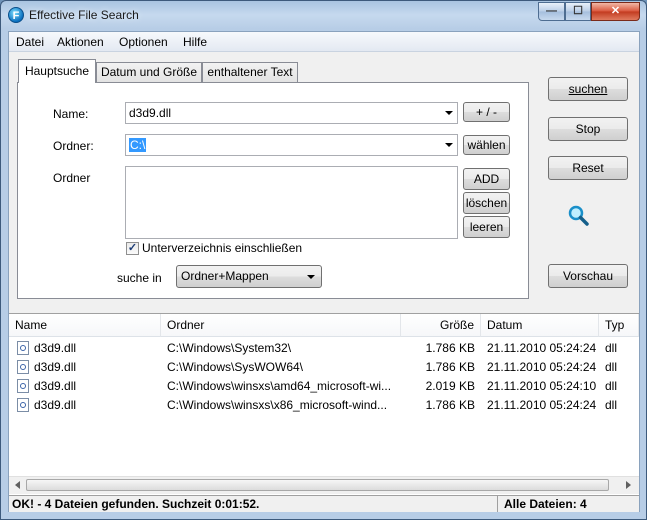 The height and width of the screenshot is (520, 647). What do you see at coordinates (139, 278) in the screenshot?
I see `search-in-label: suche in` at bounding box center [139, 278].